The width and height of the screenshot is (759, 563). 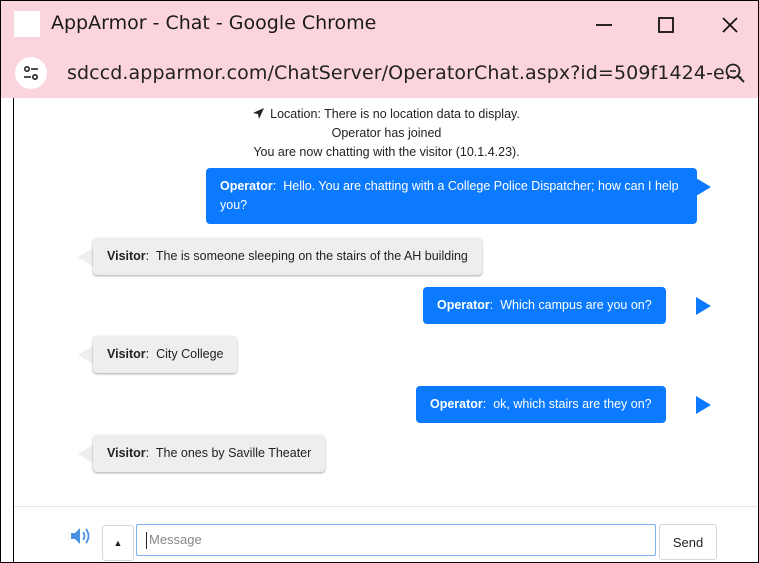 What do you see at coordinates (259, 113) in the screenshot?
I see `location-arrow-icon` at bounding box center [259, 113].